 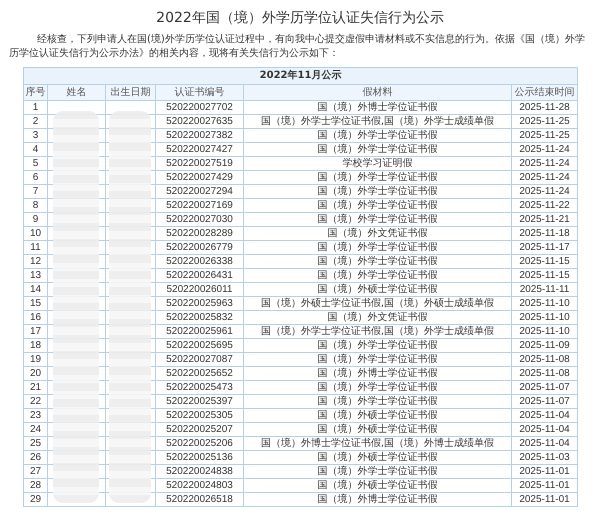 I want to click on table-cell: 520220027702, so click(x=200, y=107).